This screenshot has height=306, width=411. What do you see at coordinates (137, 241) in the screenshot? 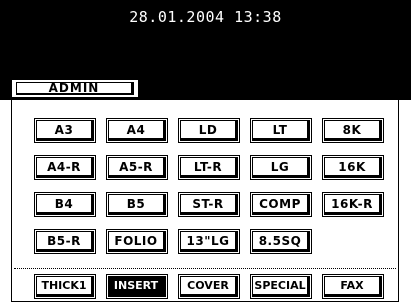
I see `paper-size-button-folio: FOLIO` at bounding box center [137, 241].